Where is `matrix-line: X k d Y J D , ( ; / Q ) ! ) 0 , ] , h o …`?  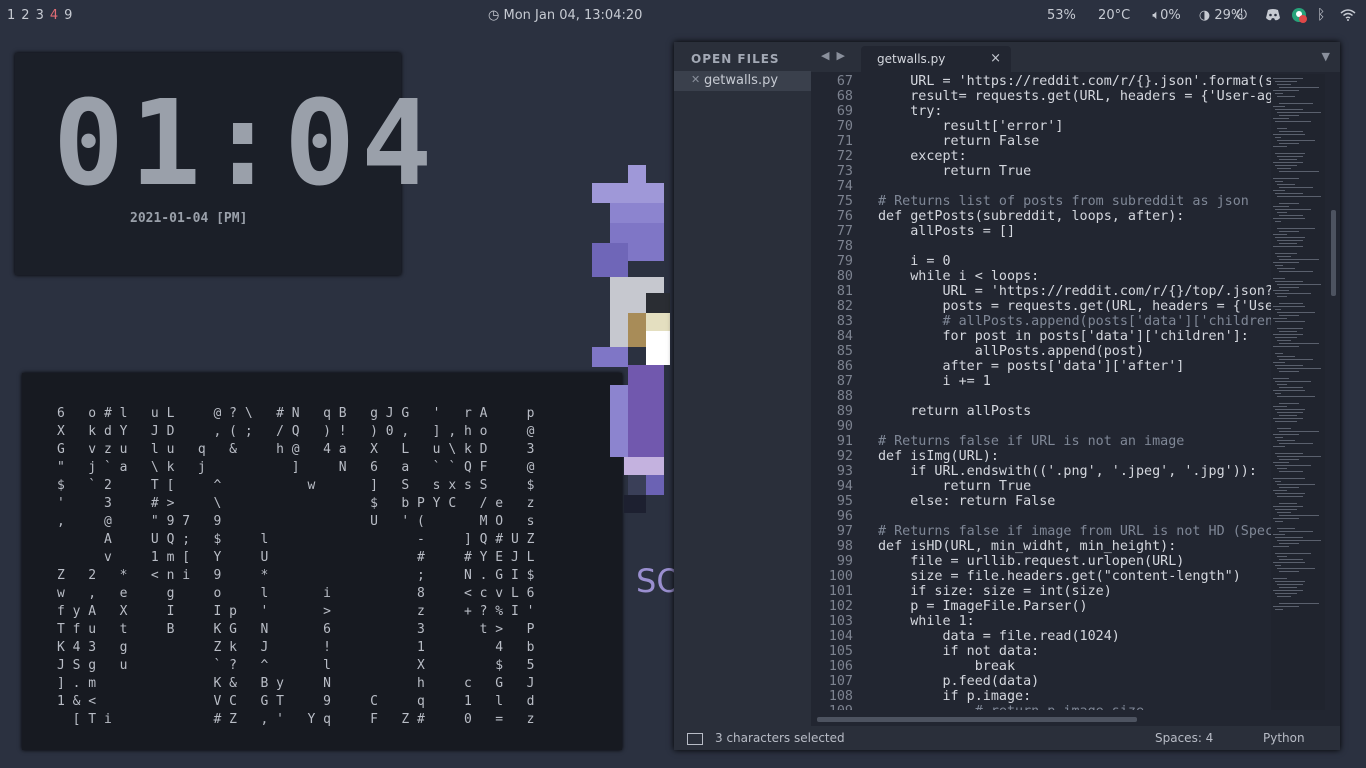 matrix-line: X k d Y J D , ( ; / Q ) ! ) 0 , ] , h o … is located at coordinates (296, 431).